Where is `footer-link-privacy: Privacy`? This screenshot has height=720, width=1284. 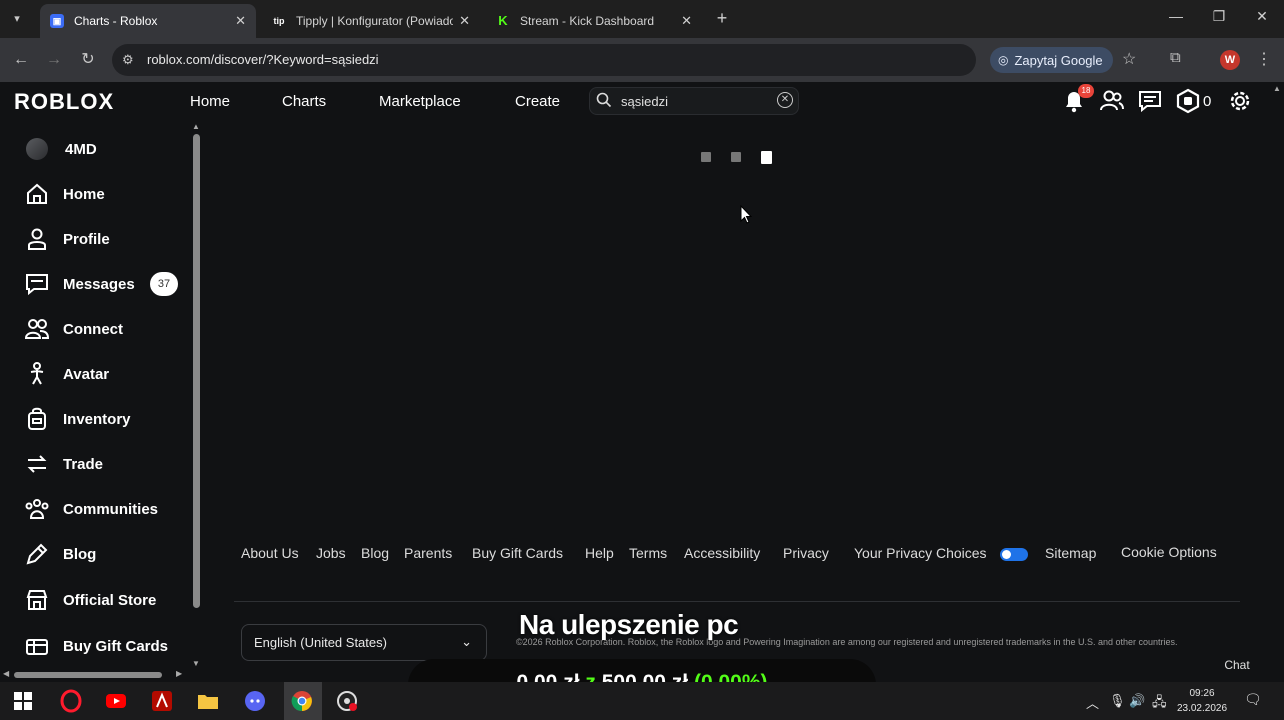
footer-link-privacy: Privacy is located at coordinates (806, 553).